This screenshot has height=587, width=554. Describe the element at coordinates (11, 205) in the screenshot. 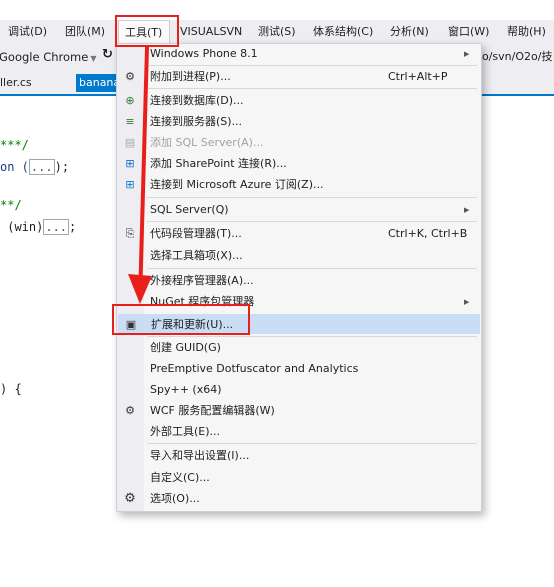

I see `code-comment-2: **/` at that location.